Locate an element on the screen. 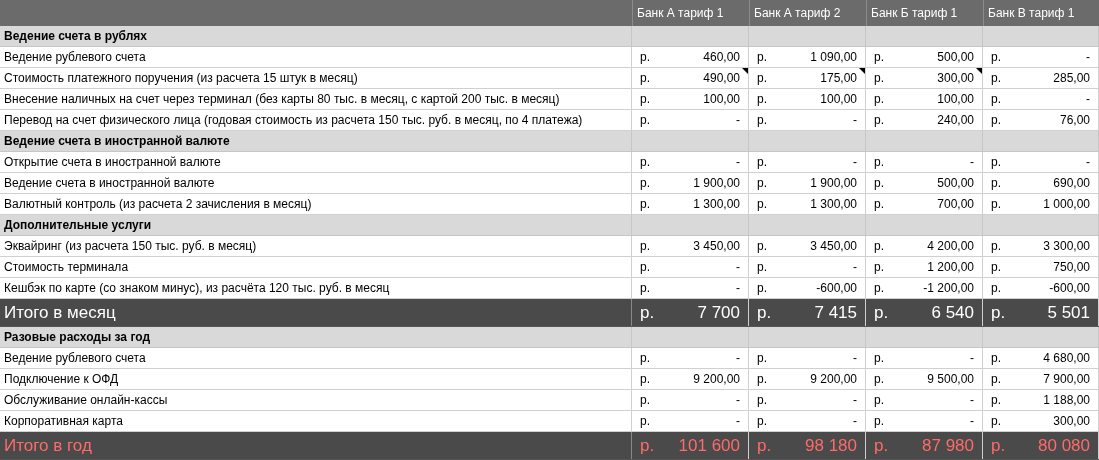 The height and width of the screenshot is (460, 1099). amount: 1 200,00 is located at coordinates (950, 267).